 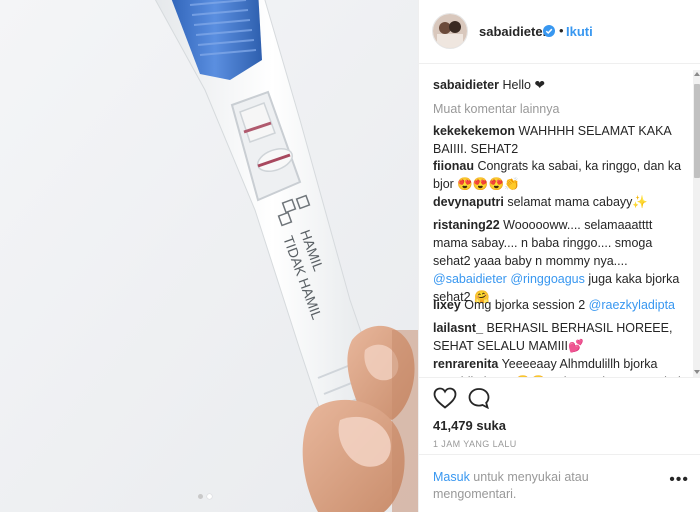 I want to click on carousel-dots, so click(x=205, y=496).